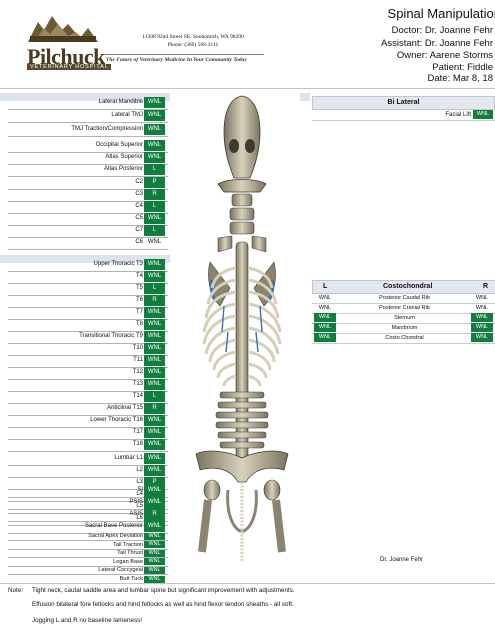  What do you see at coordinates (325, 286) in the screenshot?
I see `costo-header-left: L` at bounding box center [325, 286].